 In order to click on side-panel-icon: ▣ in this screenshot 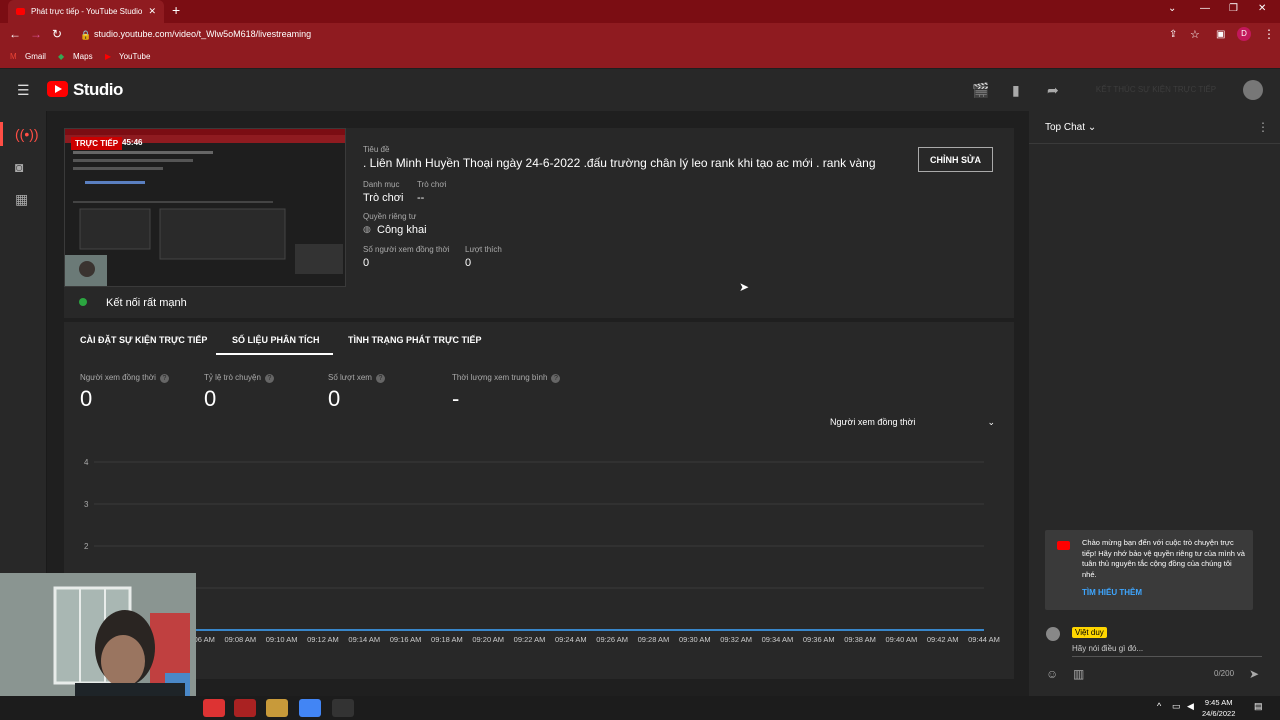, I will do `click(1220, 34)`.